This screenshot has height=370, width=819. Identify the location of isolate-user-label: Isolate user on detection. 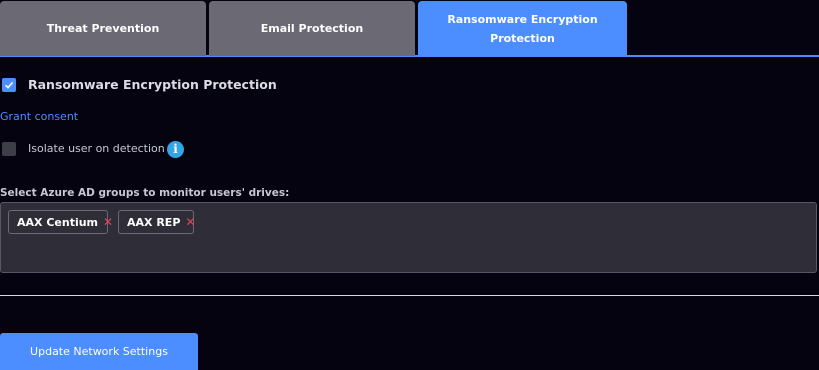
(96, 148).